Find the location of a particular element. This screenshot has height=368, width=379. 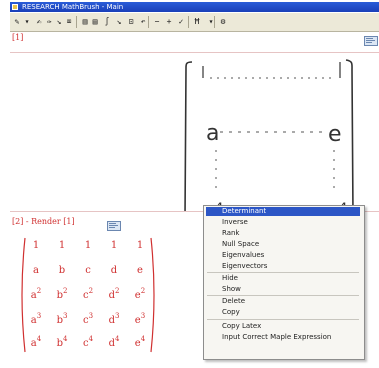

menu-item-eigenvalues: Eigenvalues is located at coordinates (283, 255).